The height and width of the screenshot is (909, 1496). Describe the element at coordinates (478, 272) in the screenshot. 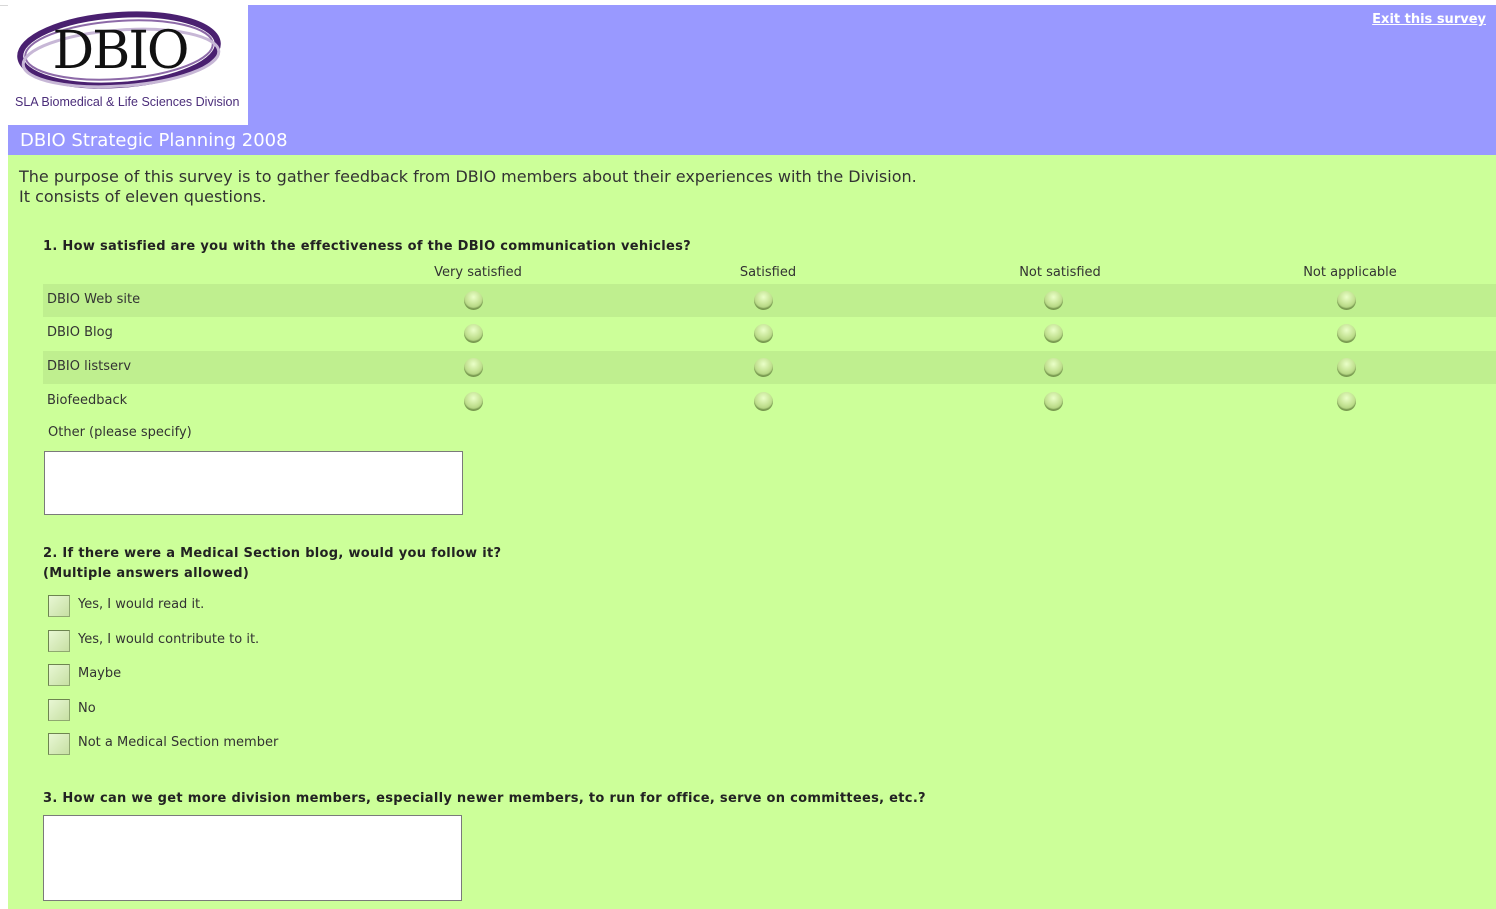

I see `column-header-very-satisfied: Very satisfied` at that location.